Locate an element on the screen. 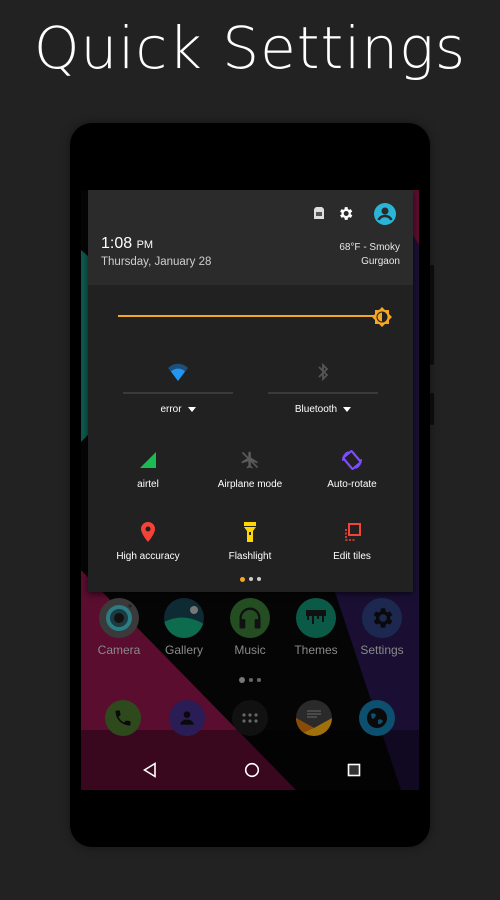 The height and width of the screenshot is (900, 500). app-drawer-icon is located at coordinates (250, 718).